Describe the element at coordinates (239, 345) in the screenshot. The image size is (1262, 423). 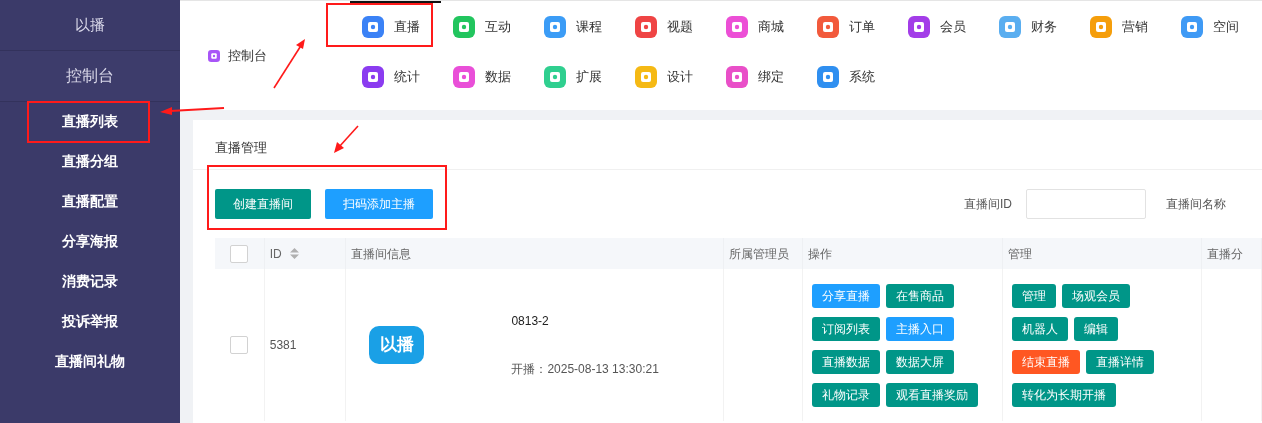
I see `row-checkbox` at that location.